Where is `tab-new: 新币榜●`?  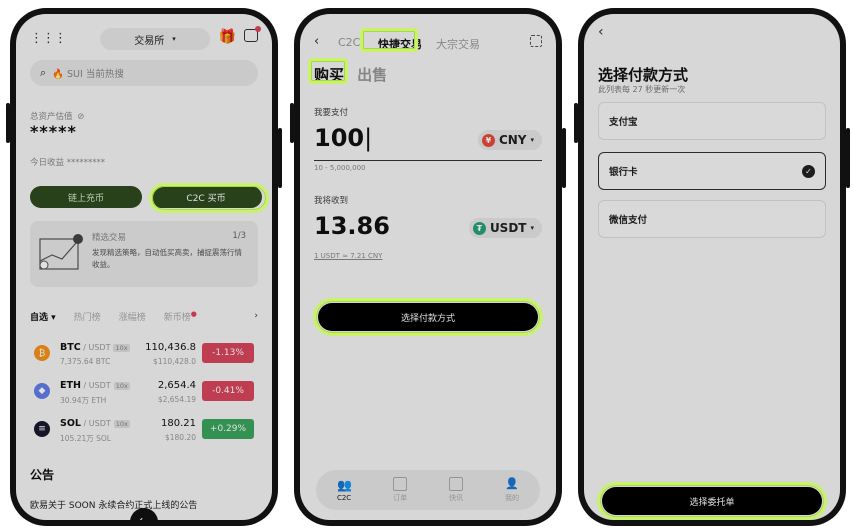
tab-new: 新币榜● is located at coordinates (180, 316).